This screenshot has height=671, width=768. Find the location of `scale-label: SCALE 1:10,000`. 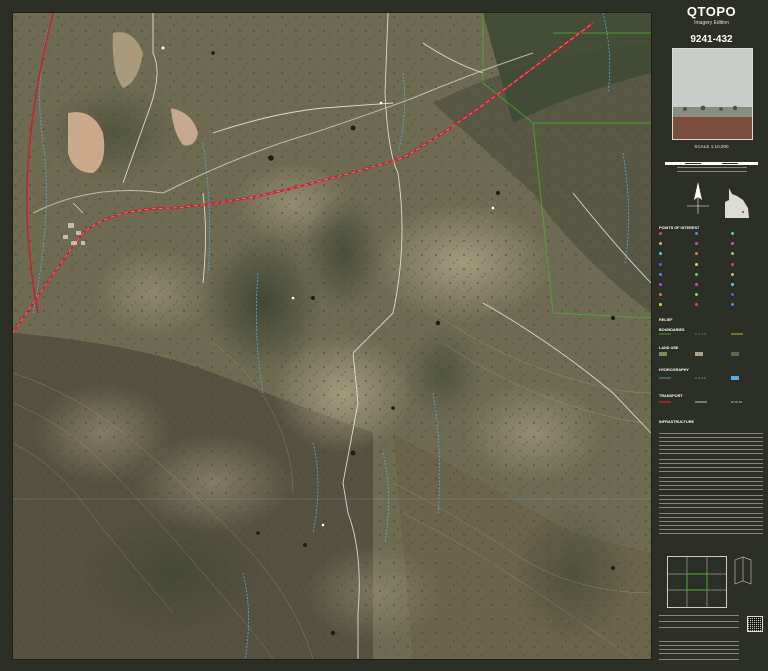

scale-label: SCALE 1:10,000 is located at coordinates (711, 146).